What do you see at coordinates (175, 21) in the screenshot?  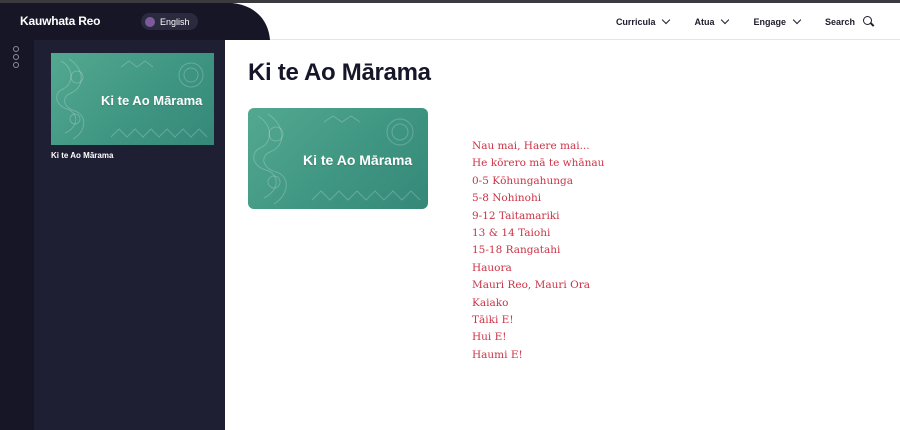 I see `language-label: English` at bounding box center [175, 21].